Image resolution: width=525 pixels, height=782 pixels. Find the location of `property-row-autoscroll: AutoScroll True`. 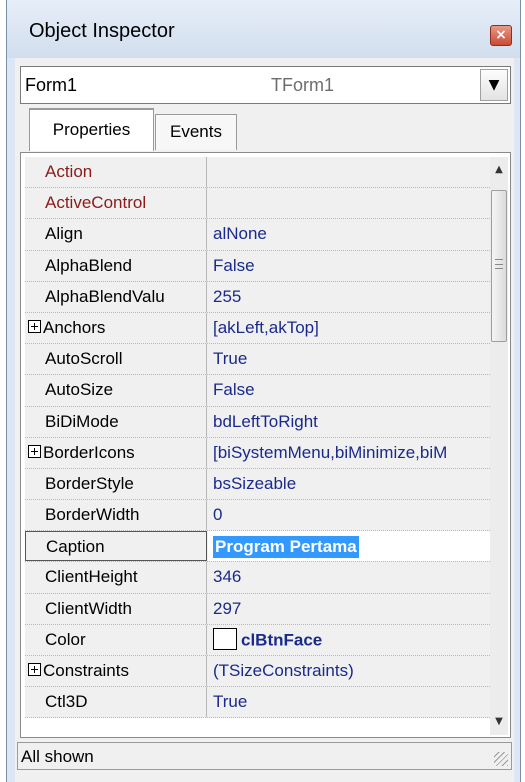

property-row-autoscroll: AutoScroll True is located at coordinates (257, 360).